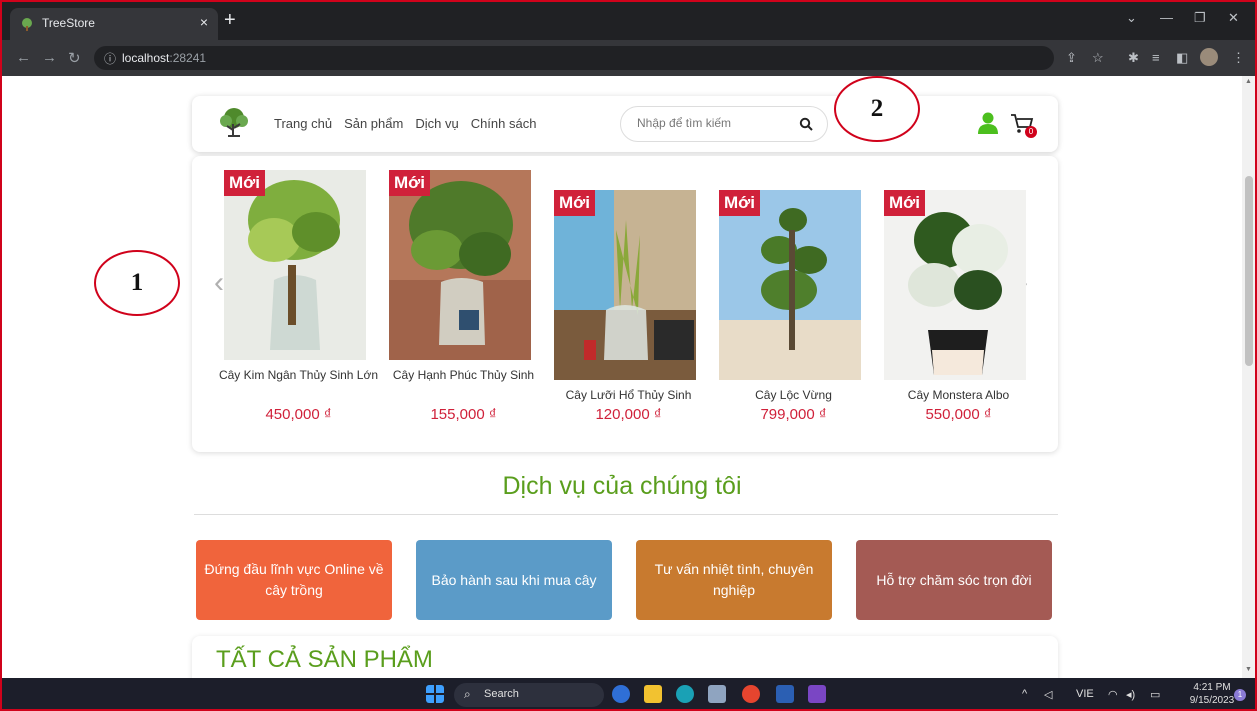 This screenshot has height=711, width=1257. Describe the element at coordinates (230, 20) in the screenshot. I see `new-tab-button: +` at that location.